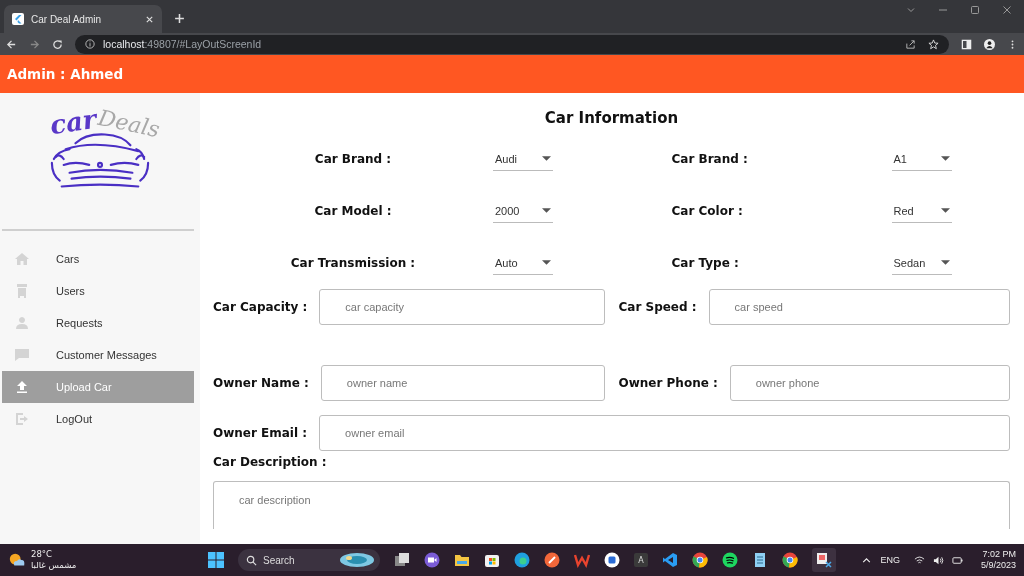 The width and height of the screenshot is (1024, 576). Describe the element at coordinates (309, 560) in the screenshot. I see `search-field: Search` at that location.